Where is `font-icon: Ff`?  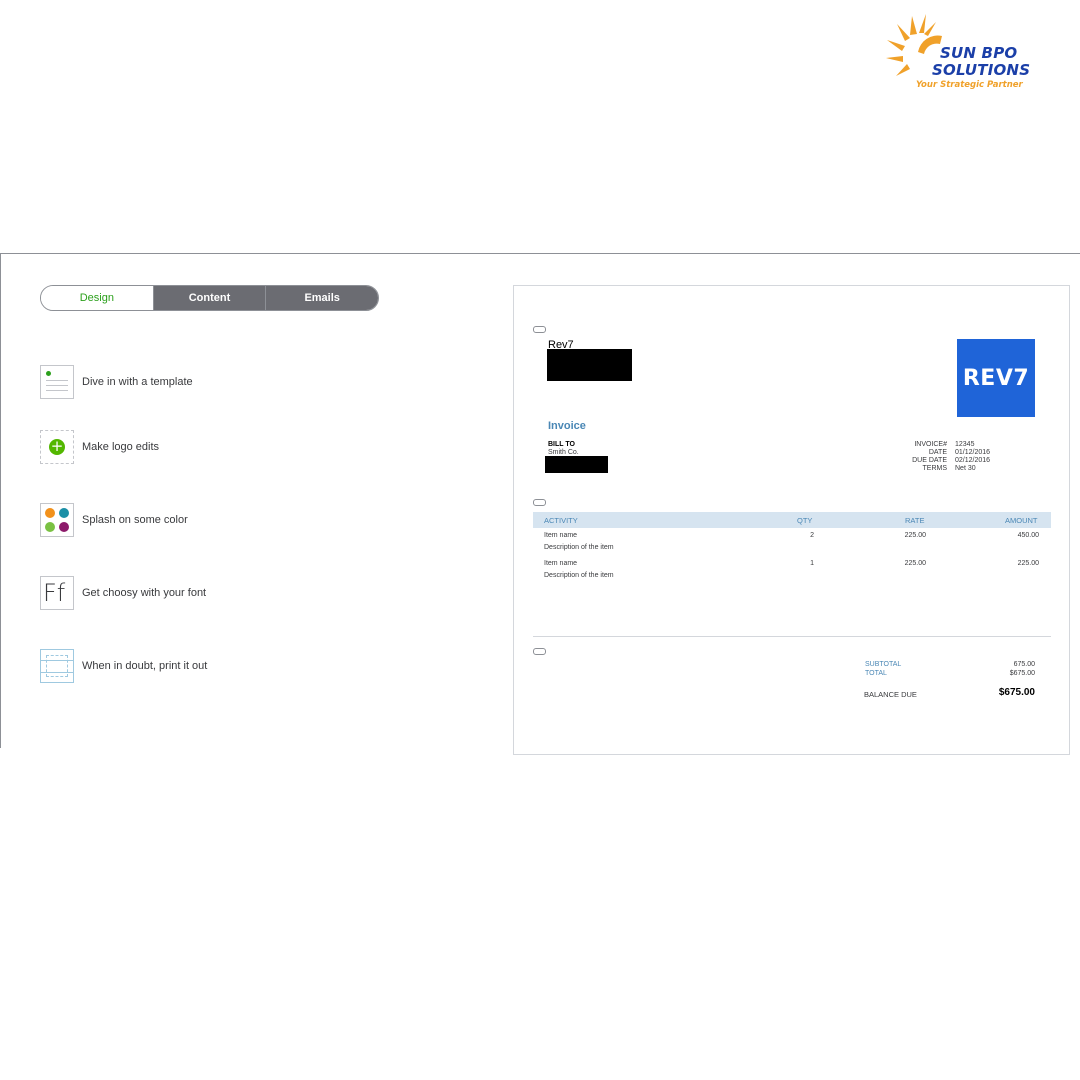
font-icon: Ff is located at coordinates (57, 593).